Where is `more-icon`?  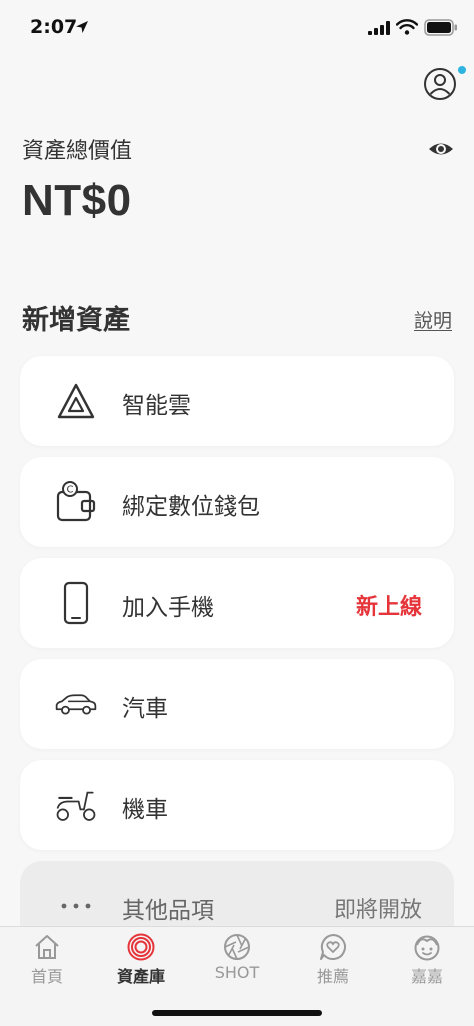
more-icon is located at coordinates (76, 906).